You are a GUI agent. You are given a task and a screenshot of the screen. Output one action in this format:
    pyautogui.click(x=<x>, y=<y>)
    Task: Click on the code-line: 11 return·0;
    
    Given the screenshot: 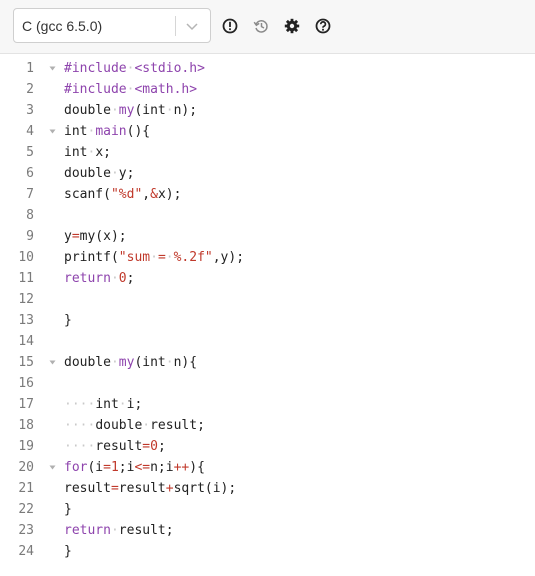 What is the action you would take?
    pyautogui.click(x=267, y=278)
    